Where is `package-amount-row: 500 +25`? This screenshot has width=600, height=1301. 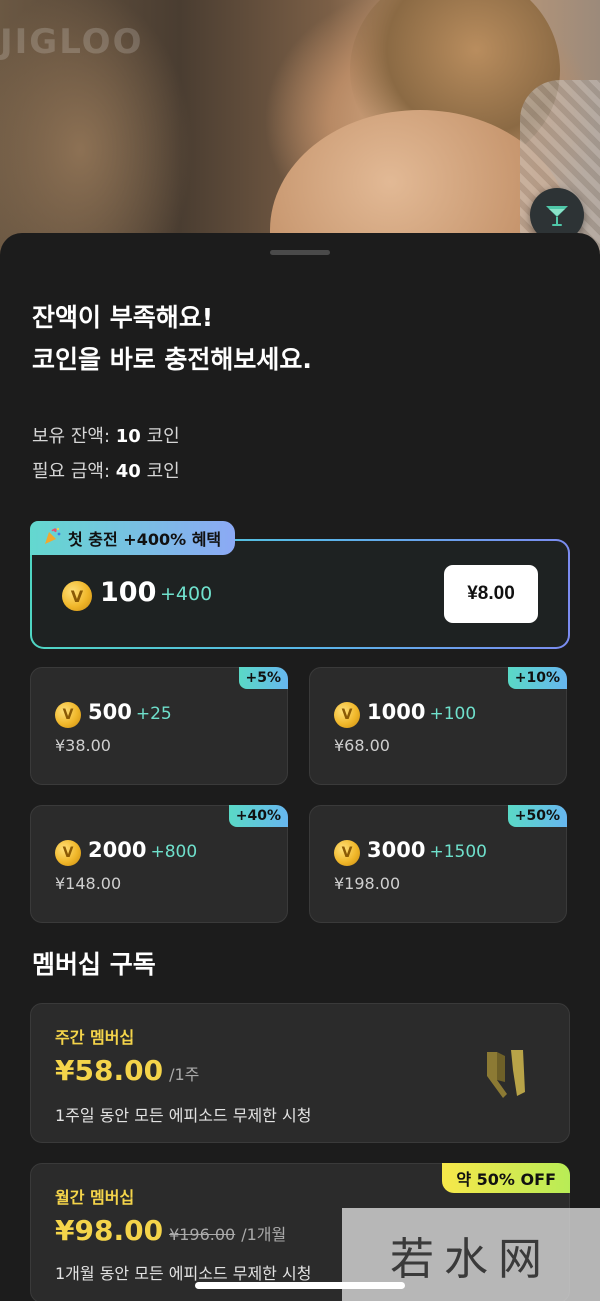
package-amount-row: 500 +25 is located at coordinates (130, 712).